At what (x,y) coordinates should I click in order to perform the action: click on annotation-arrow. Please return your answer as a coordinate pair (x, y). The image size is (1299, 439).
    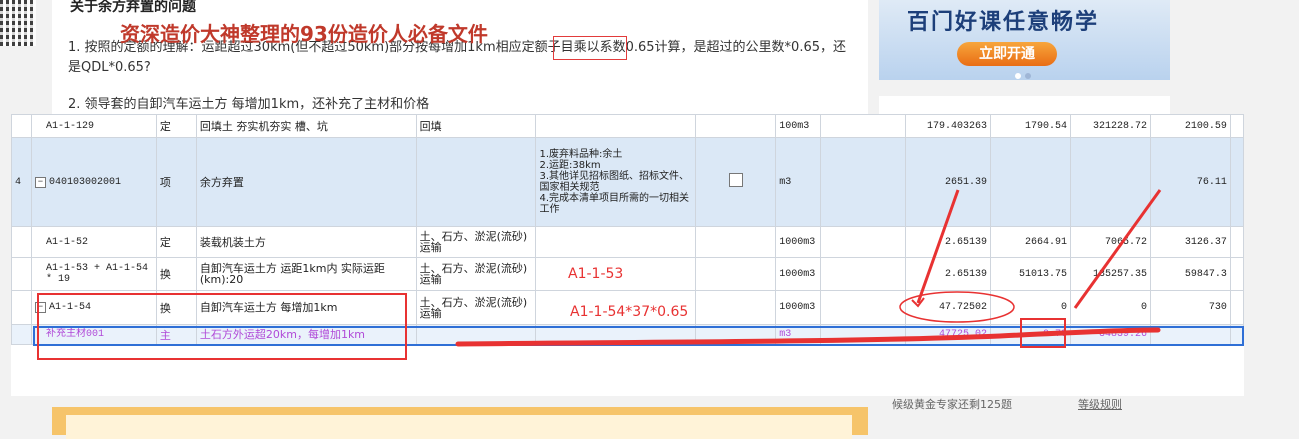
    Looking at the image, I should click on (938, 246).